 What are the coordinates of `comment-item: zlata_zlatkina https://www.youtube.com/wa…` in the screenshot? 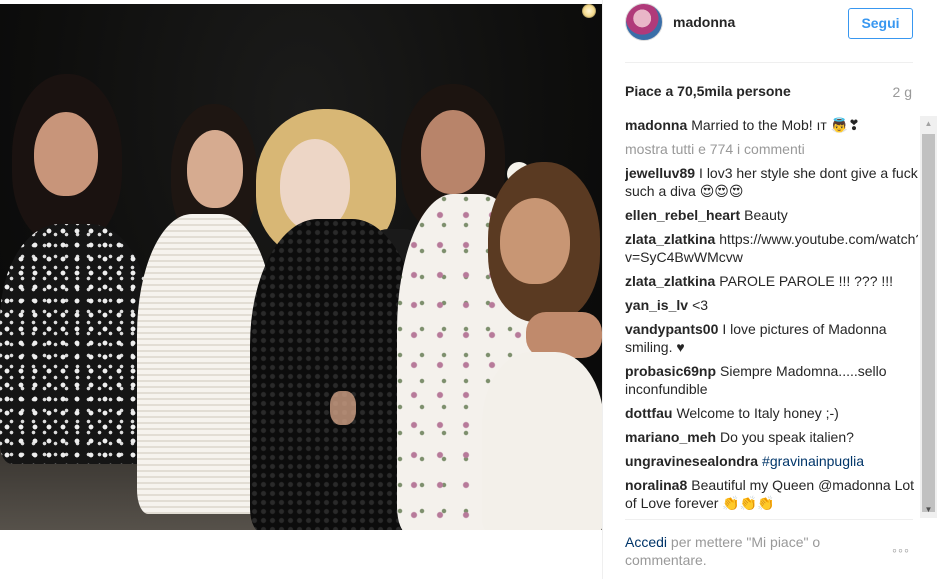 It's located at (771, 248).